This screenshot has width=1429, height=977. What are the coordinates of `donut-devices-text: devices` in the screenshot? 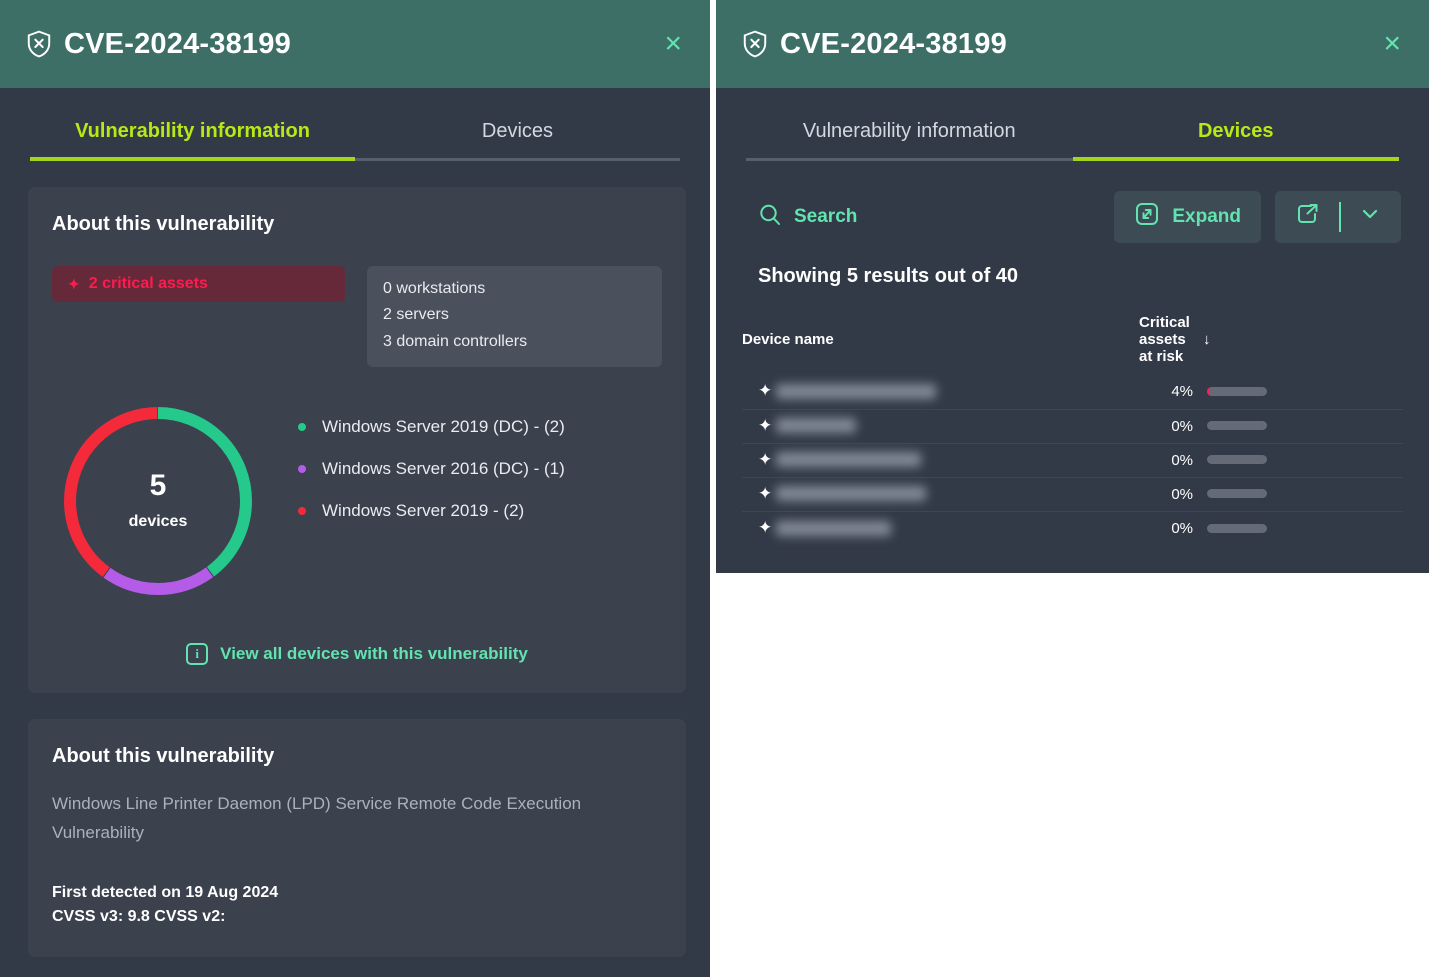 It's located at (158, 522).